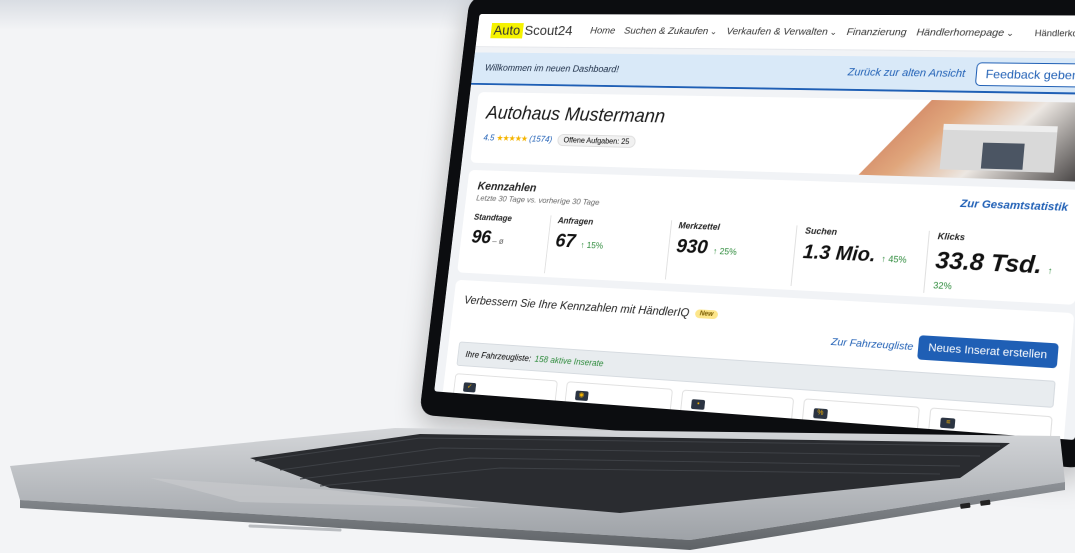  I want to click on metric-delta: ↑ 25%, so click(725, 251).